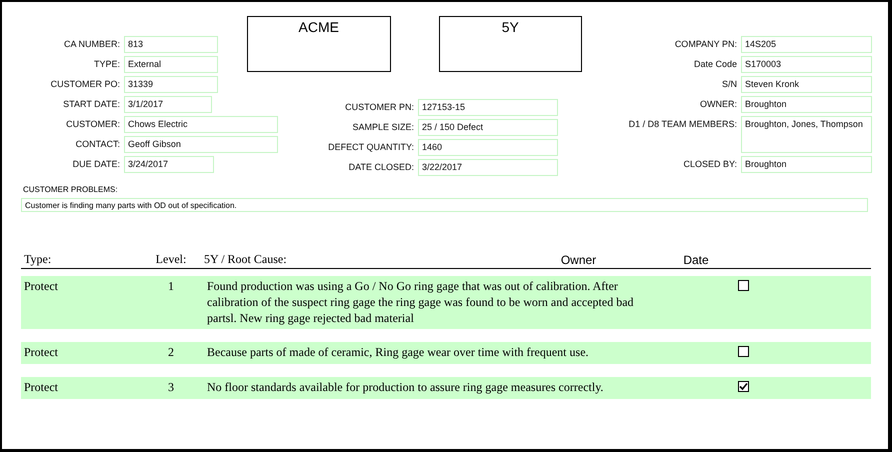  I want to click on field-label: SAMPLE SIZE:, so click(383, 127).